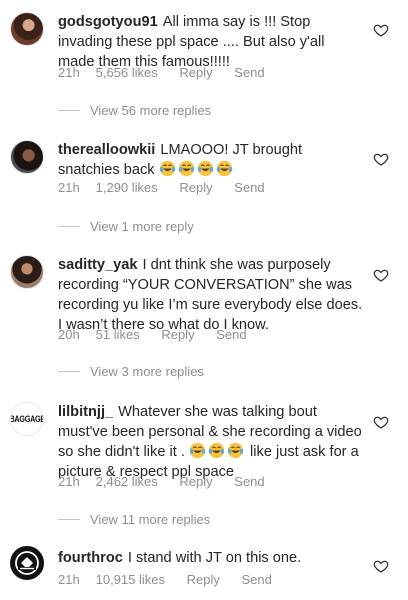  What do you see at coordinates (130, 579) in the screenshot?
I see `likes-count: 10,915 likes` at bounding box center [130, 579].